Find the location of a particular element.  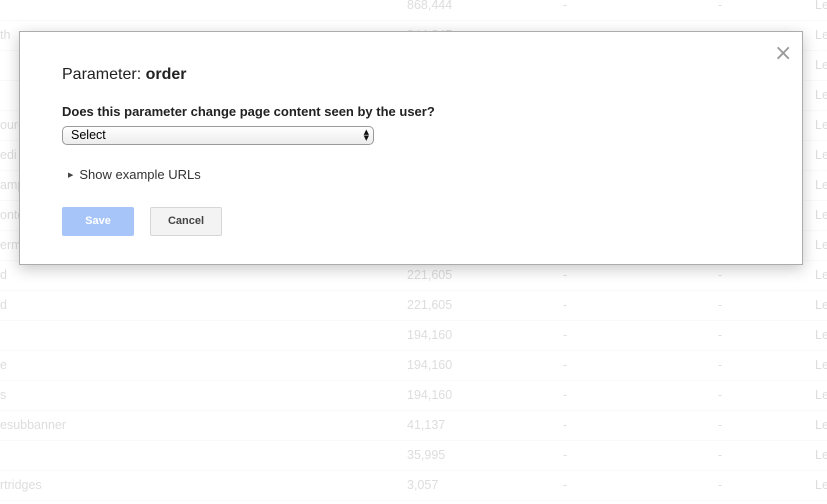

close-icon: × is located at coordinates (783, 54).